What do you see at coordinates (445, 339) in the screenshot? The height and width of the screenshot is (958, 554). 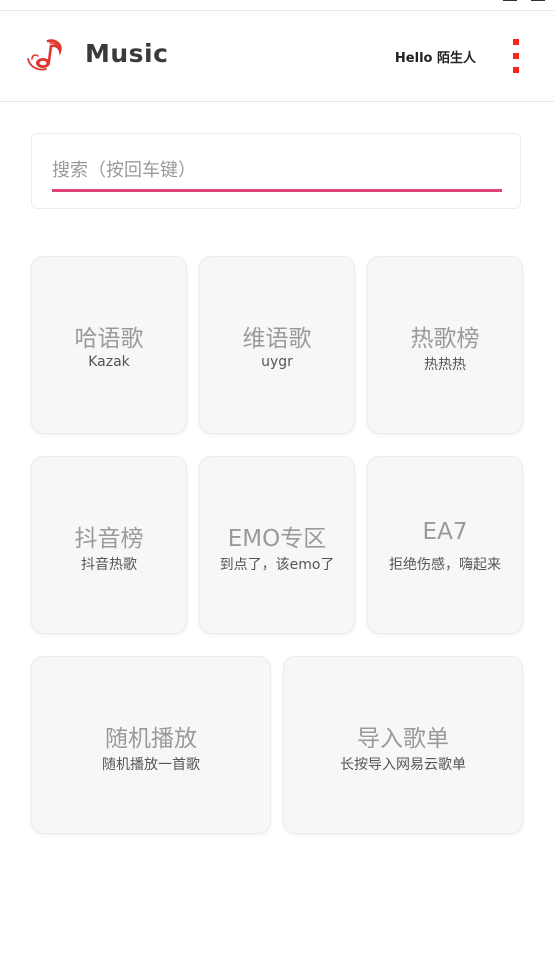 I see `tile-title: 热歌榜` at bounding box center [445, 339].